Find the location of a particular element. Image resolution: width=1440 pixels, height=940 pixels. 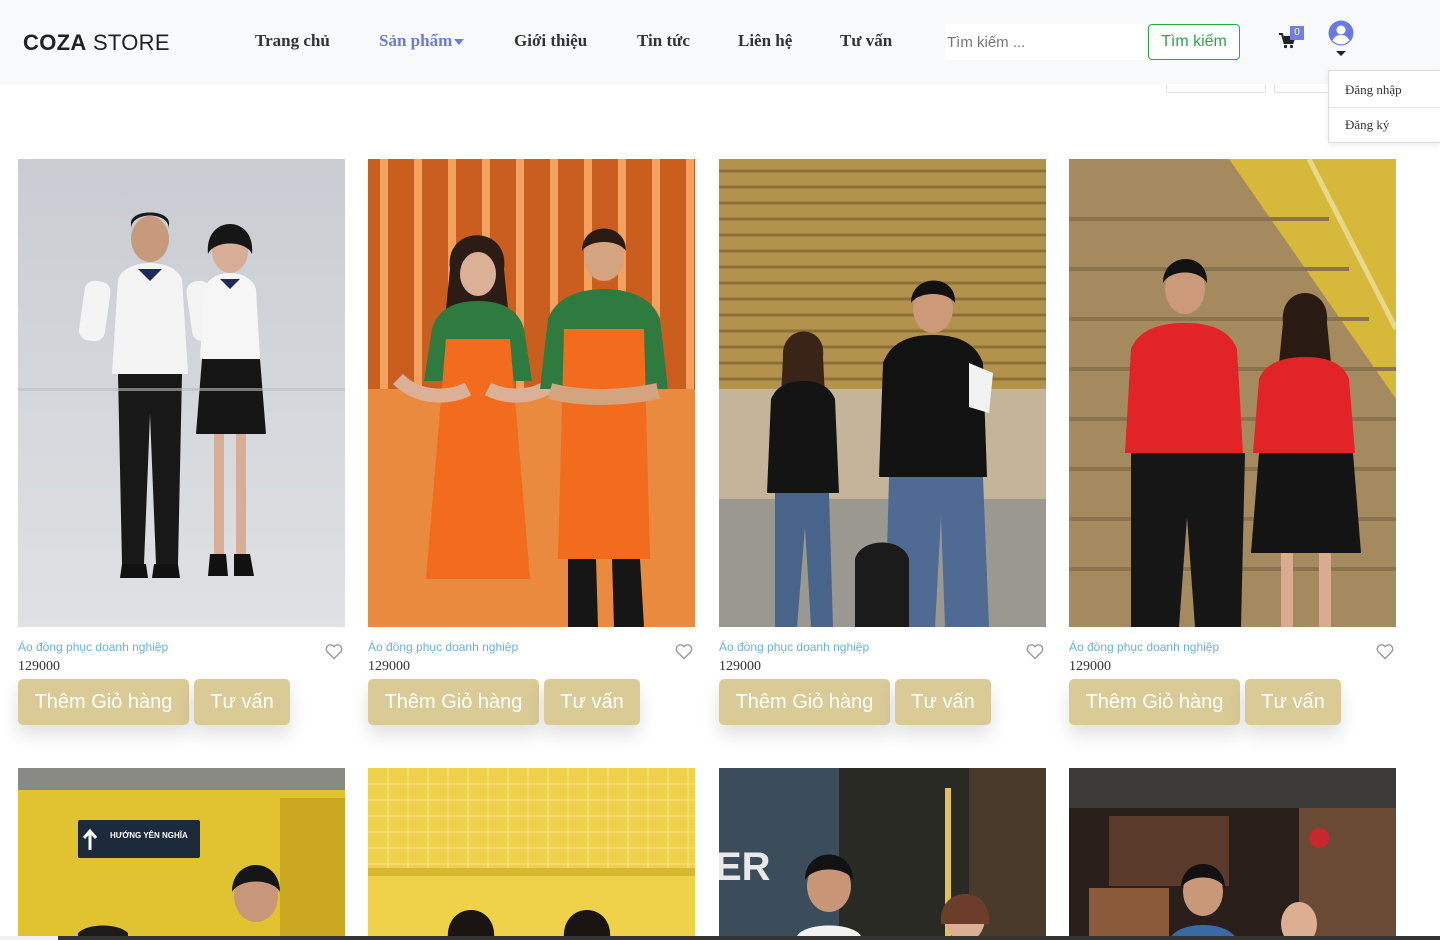

scrollbar-track-start is located at coordinates (29, 938).